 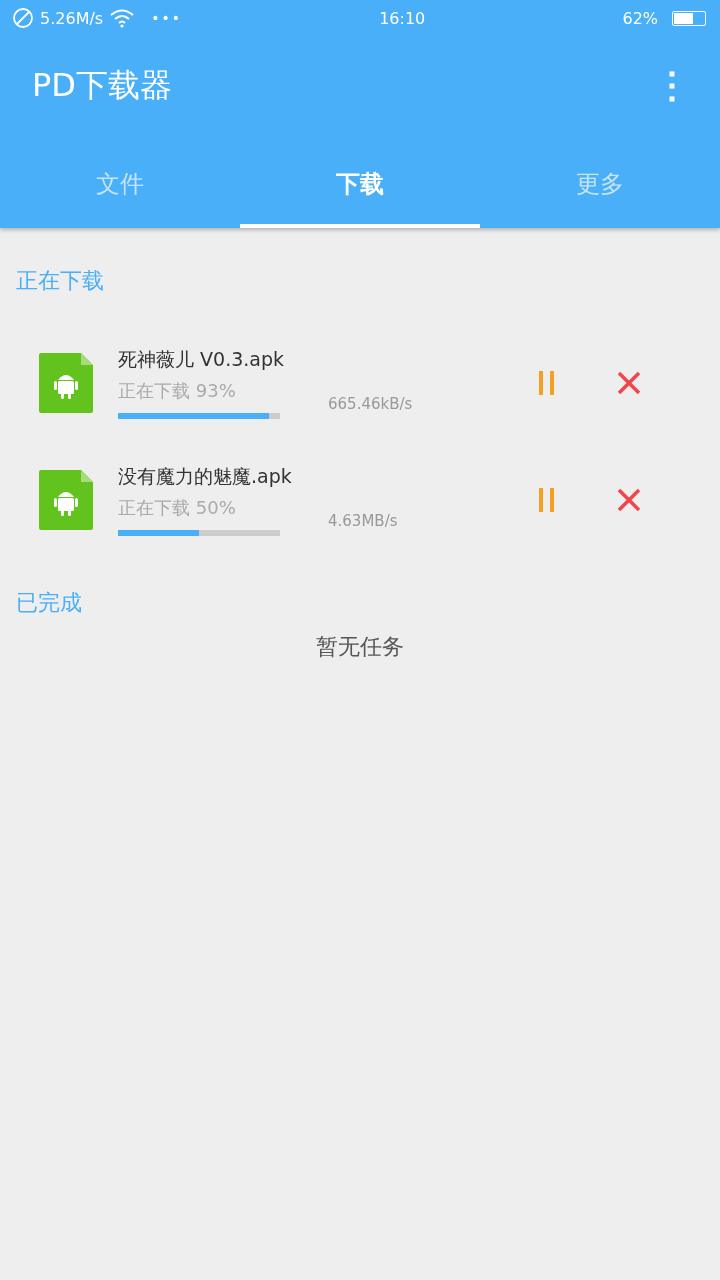 What do you see at coordinates (672, 86) in the screenshot?
I see `menu-button: ⋮` at bounding box center [672, 86].